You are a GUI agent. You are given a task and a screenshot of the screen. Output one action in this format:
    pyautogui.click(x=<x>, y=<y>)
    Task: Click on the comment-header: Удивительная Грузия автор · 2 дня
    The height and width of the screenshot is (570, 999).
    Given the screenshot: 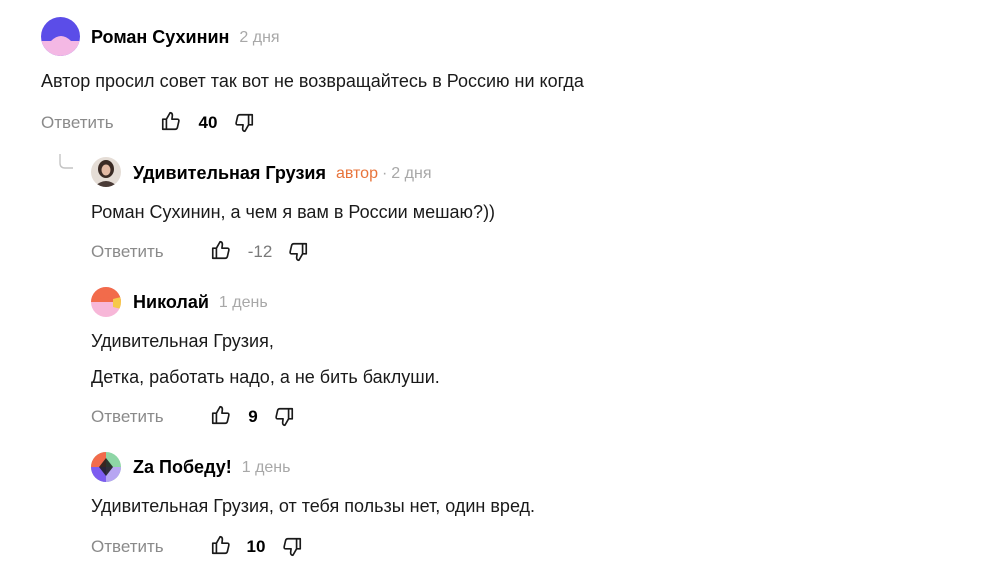 What is the action you would take?
    pyautogui.click(x=282, y=173)
    